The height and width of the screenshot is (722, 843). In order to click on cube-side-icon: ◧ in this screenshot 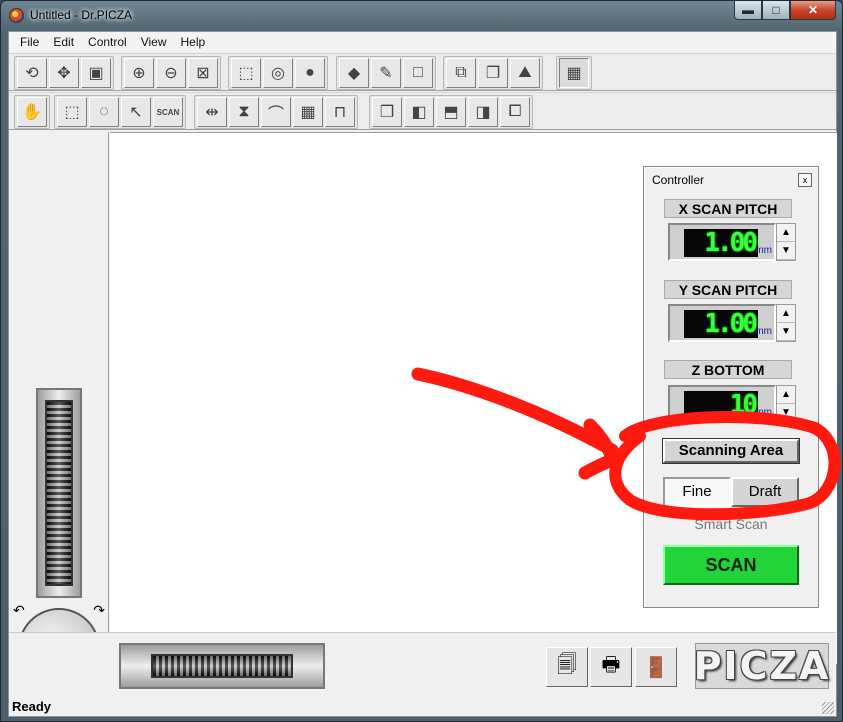, I will do `click(419, 112)`.